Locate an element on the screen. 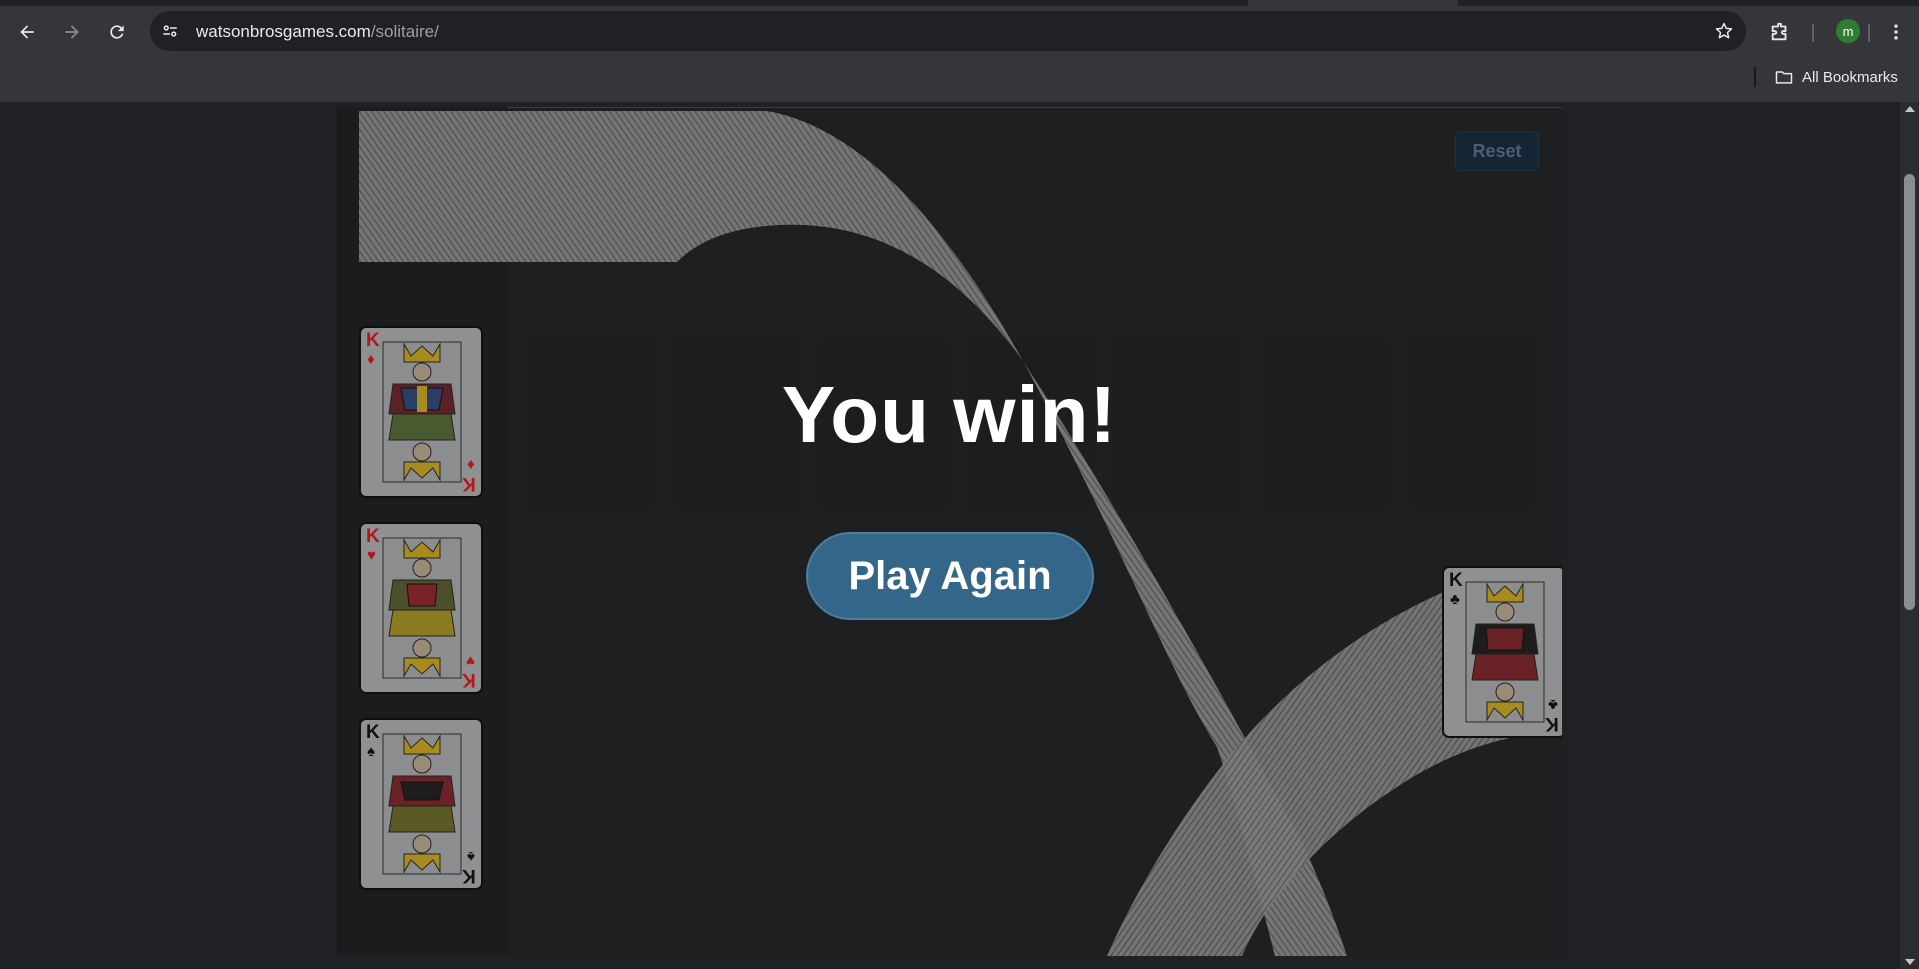 This screenshot has height=969, width=1919. browser-toolbar: watsonbrosgames.com/solitaire/ m is located at coordinates (959, 30).